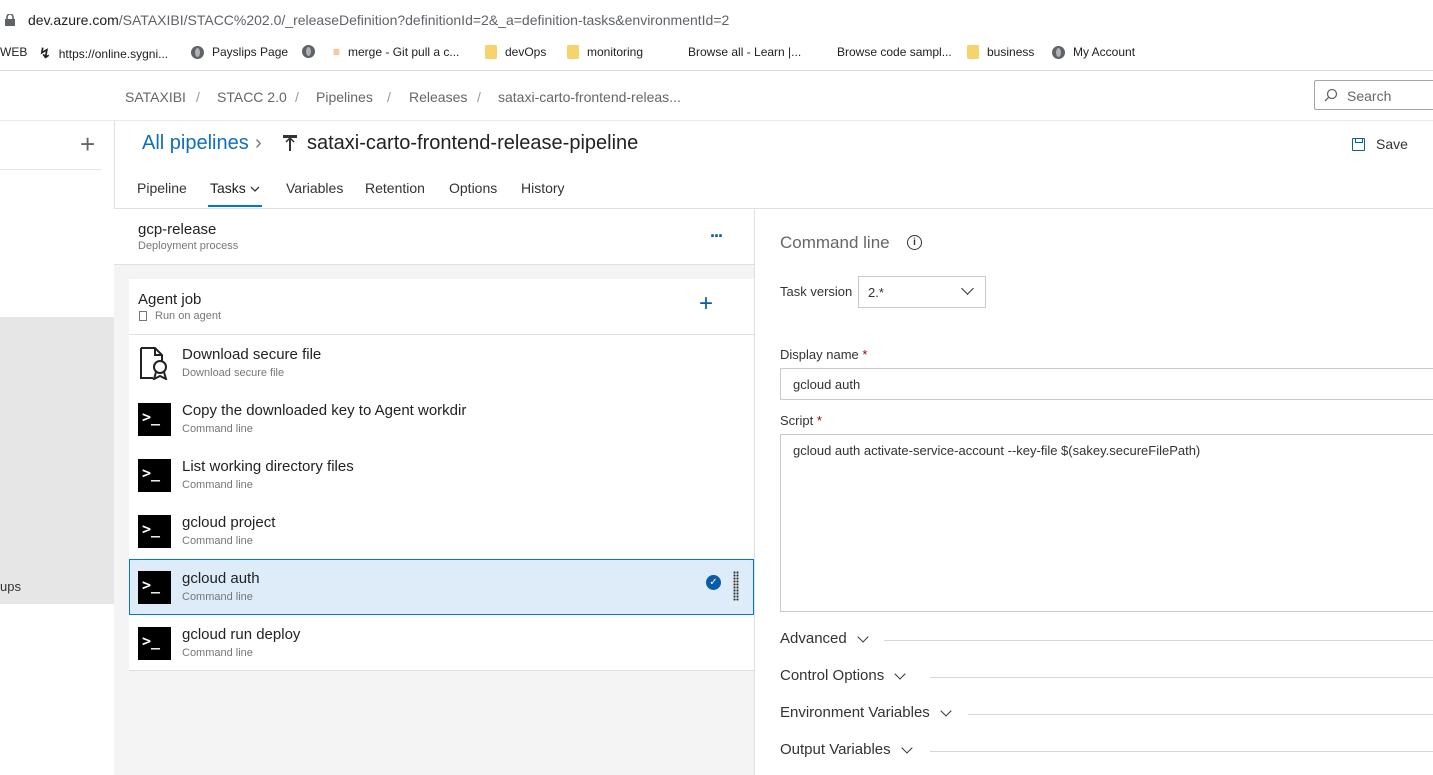  I want to click on tab-variables: Variables, so click(314, 188).